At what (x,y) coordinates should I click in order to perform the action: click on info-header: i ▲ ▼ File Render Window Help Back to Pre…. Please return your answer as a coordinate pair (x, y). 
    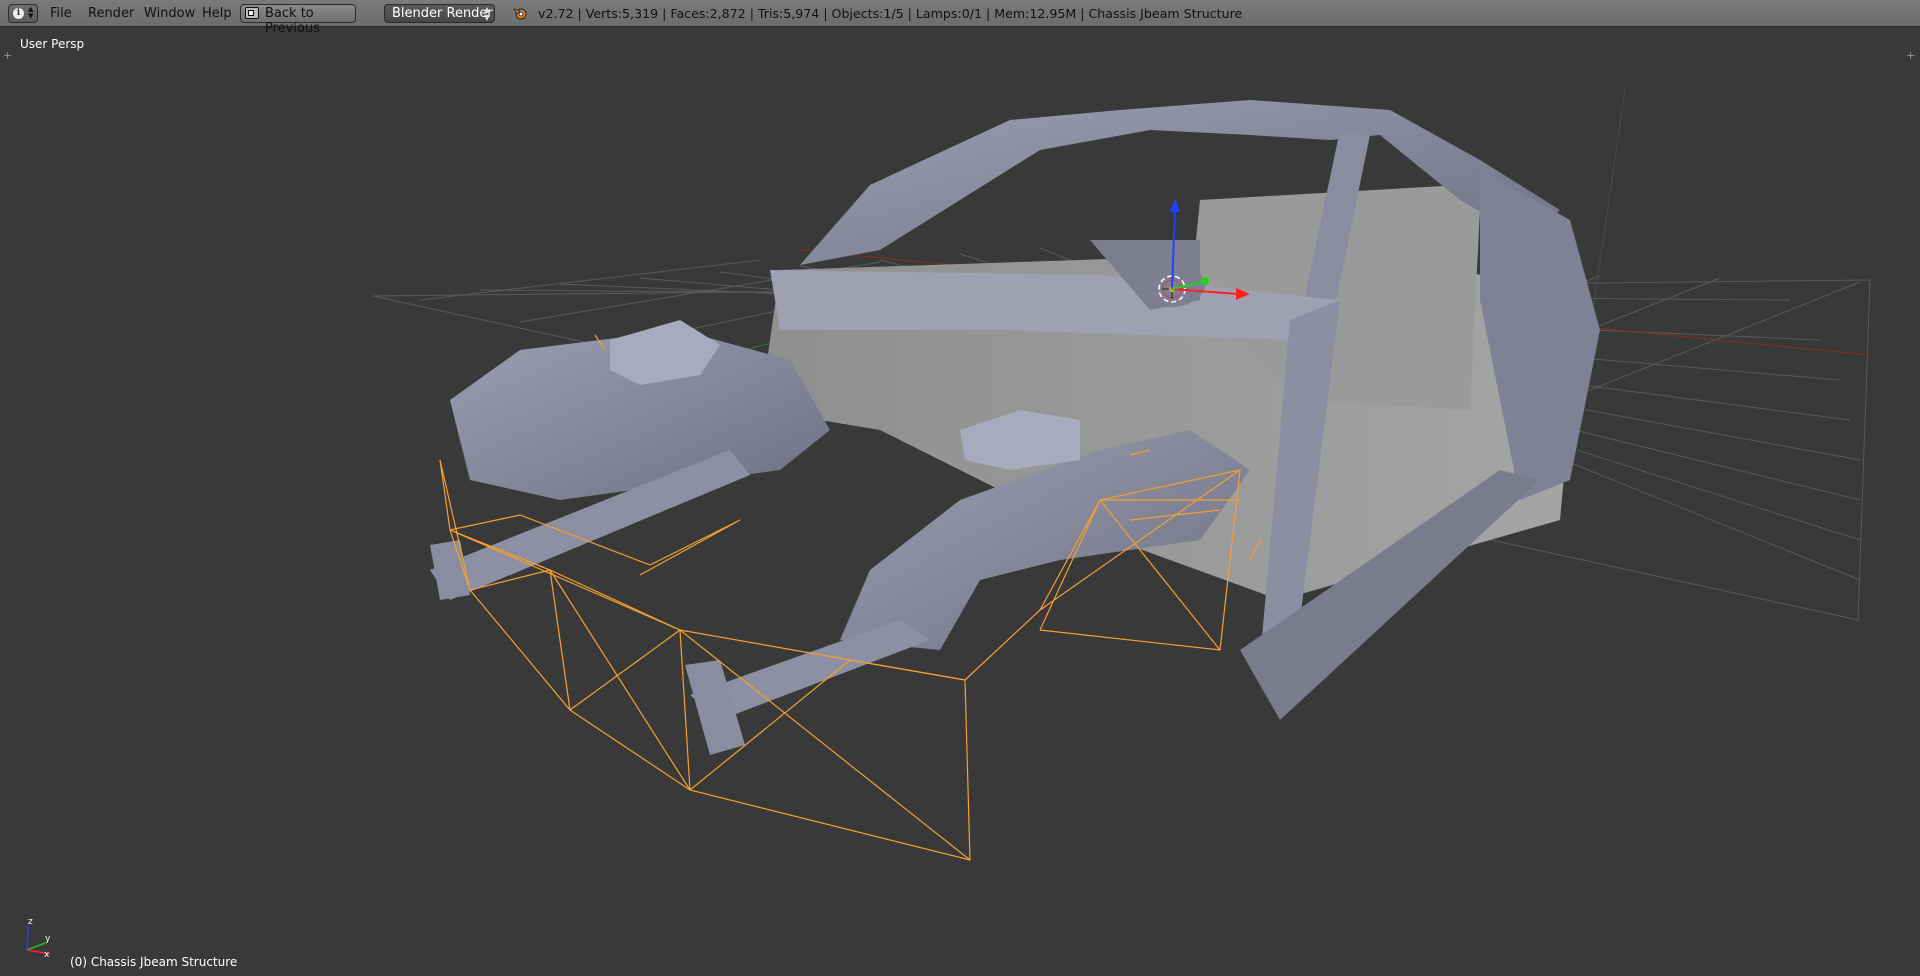
    Looking at the image, I should click on (960, 18).